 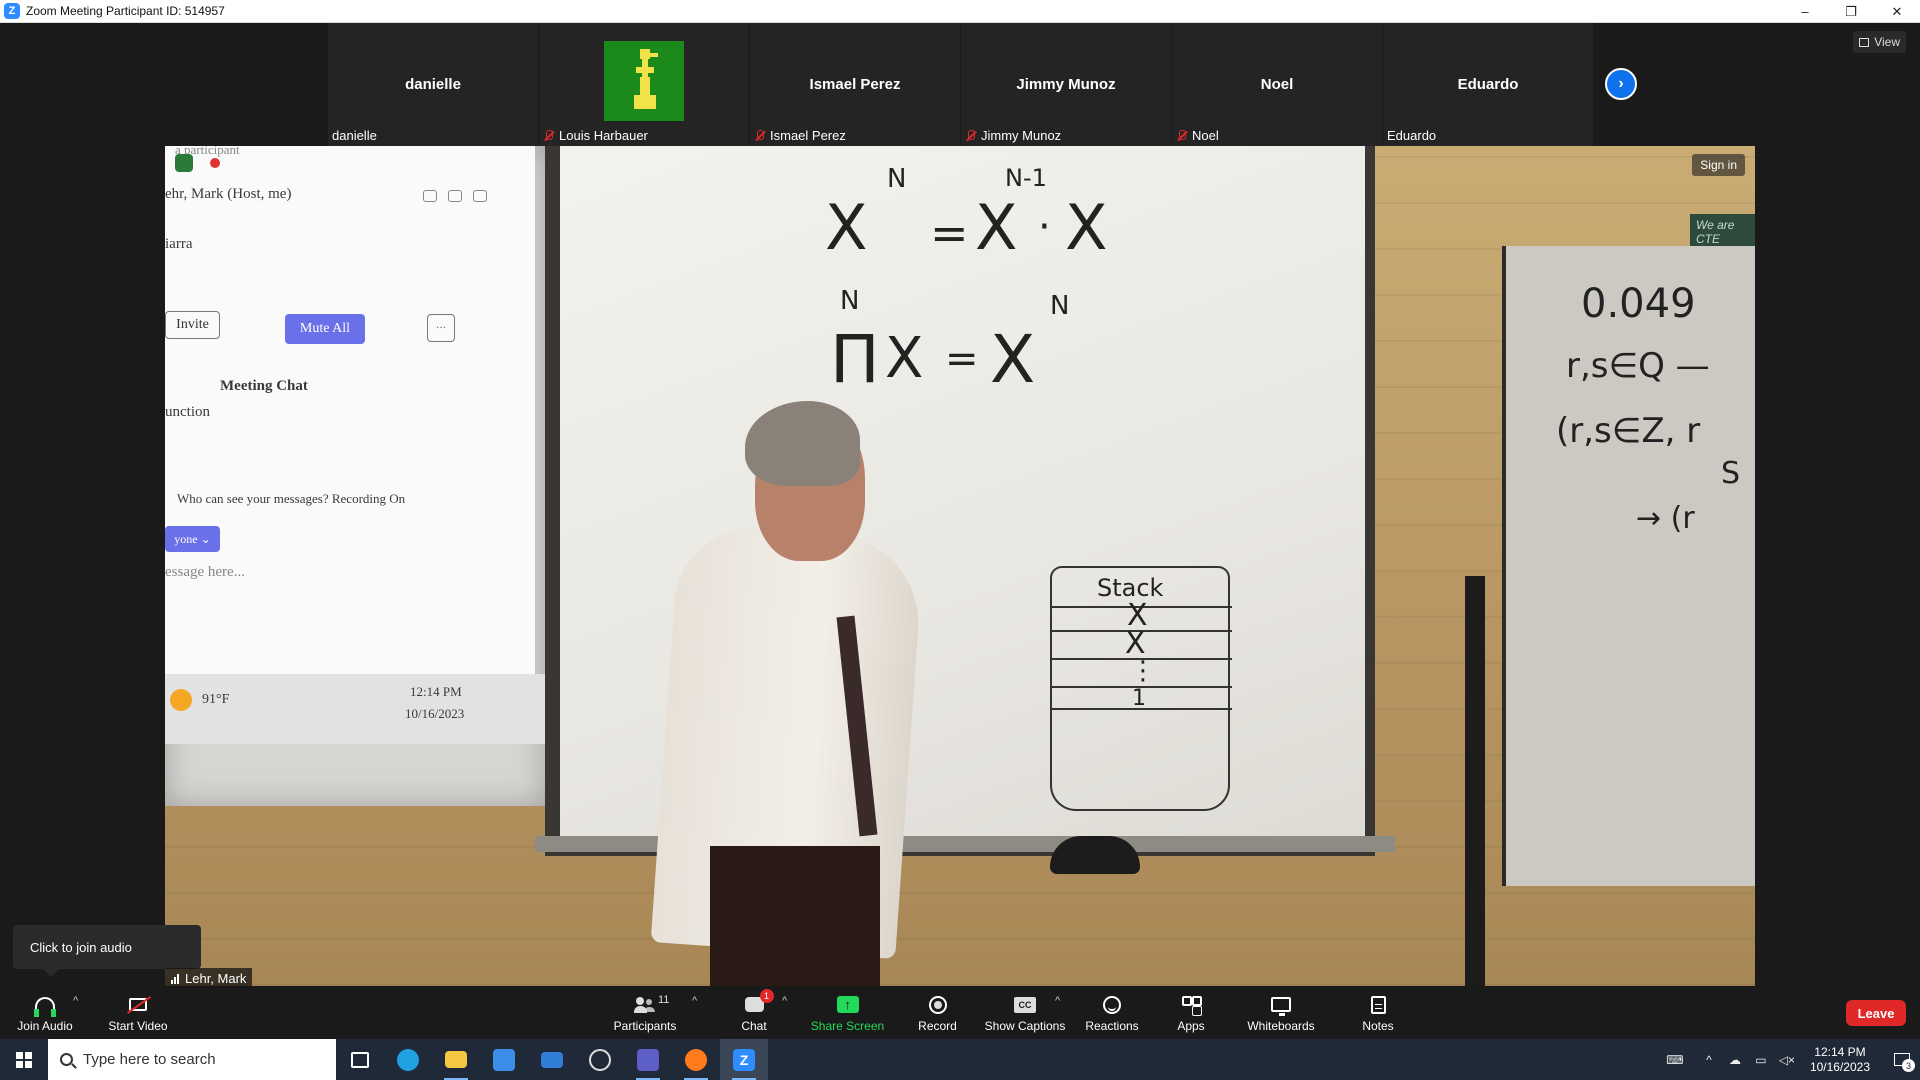 I want to click on chat-icon: 1, so click(x=759, y=1000).